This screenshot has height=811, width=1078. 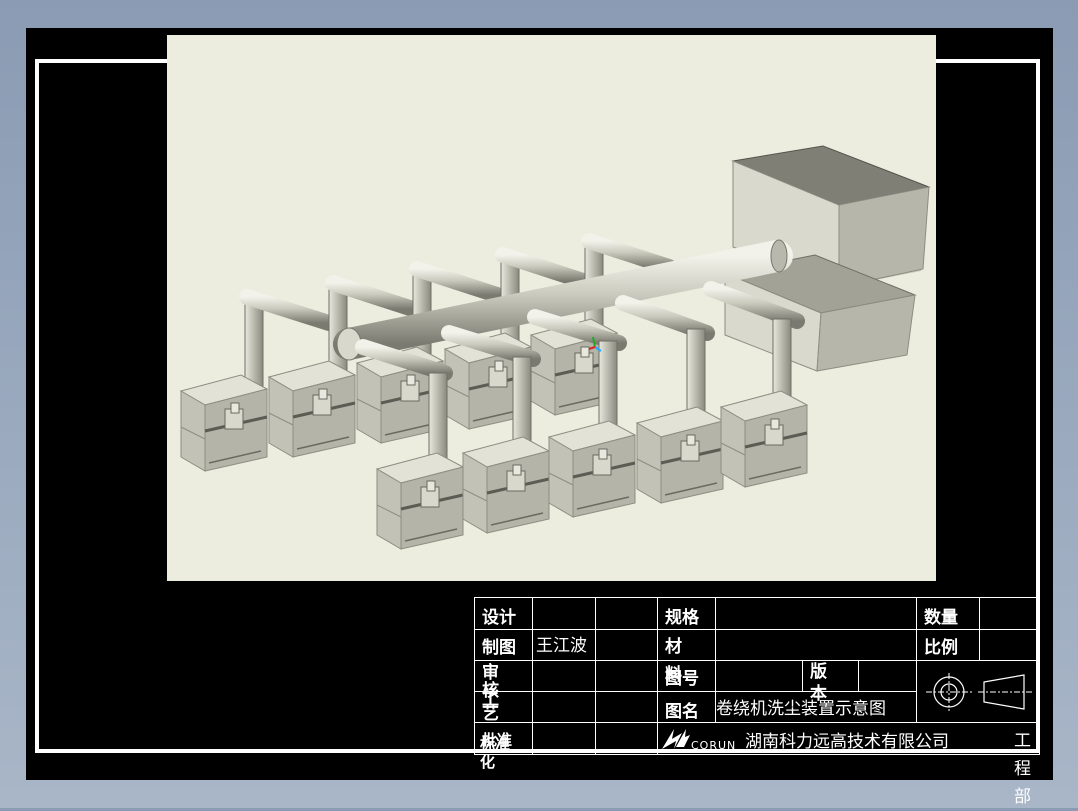 I want to click on drawing-name-label: 图名, so click(x=682, y=712).